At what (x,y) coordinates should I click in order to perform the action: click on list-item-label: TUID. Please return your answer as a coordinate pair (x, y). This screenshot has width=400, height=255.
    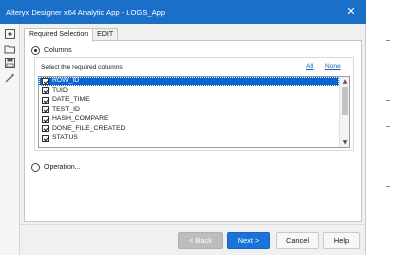
    Looking at the image, I should click on (60, 90).